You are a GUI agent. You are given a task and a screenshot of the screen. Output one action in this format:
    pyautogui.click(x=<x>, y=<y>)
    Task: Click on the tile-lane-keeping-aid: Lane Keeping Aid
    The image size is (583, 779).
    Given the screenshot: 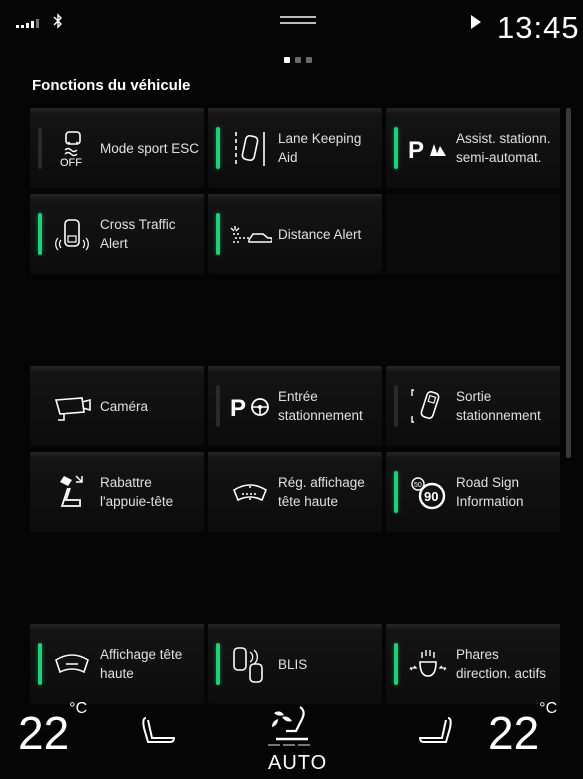 What is the action you would take?
    pyautogui.click(x=295, y=148)
    